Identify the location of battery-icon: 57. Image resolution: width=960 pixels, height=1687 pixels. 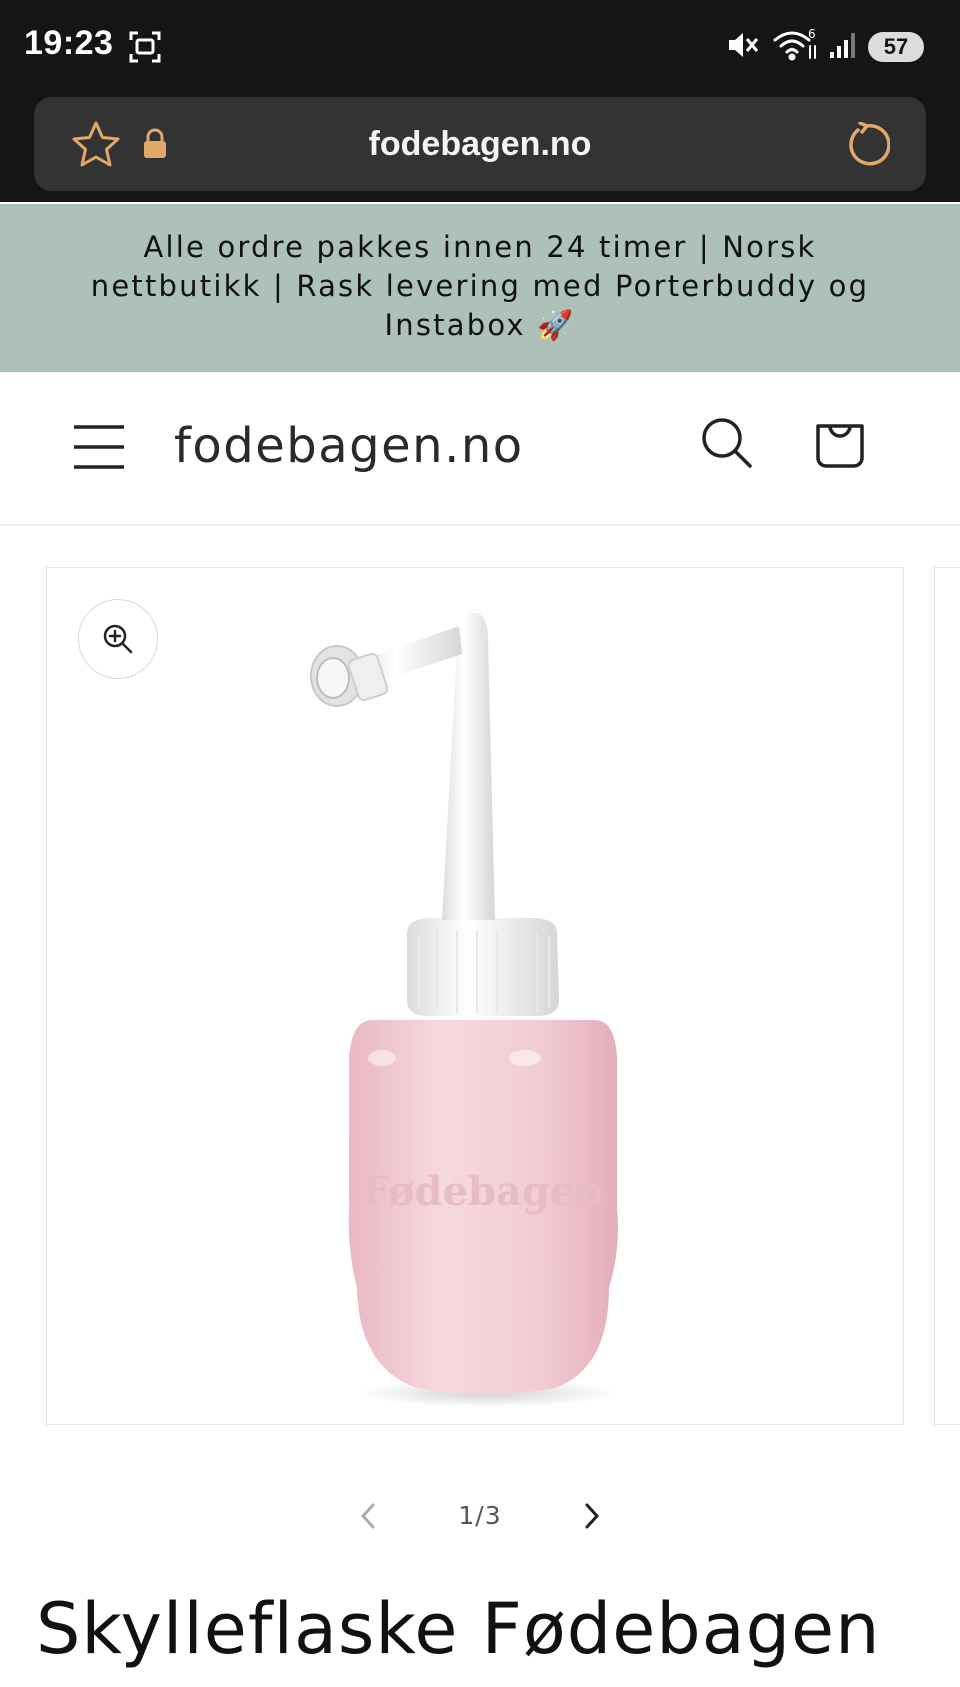
(896, 47).